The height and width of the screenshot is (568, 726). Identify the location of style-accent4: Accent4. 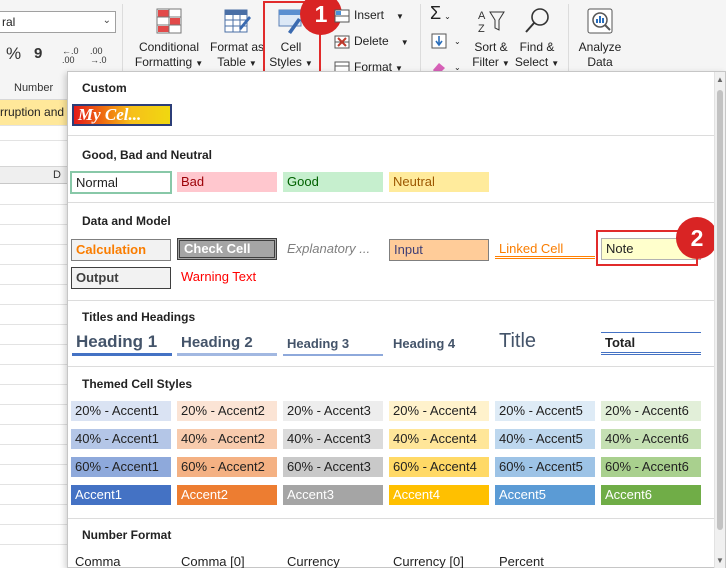
(439, 495).